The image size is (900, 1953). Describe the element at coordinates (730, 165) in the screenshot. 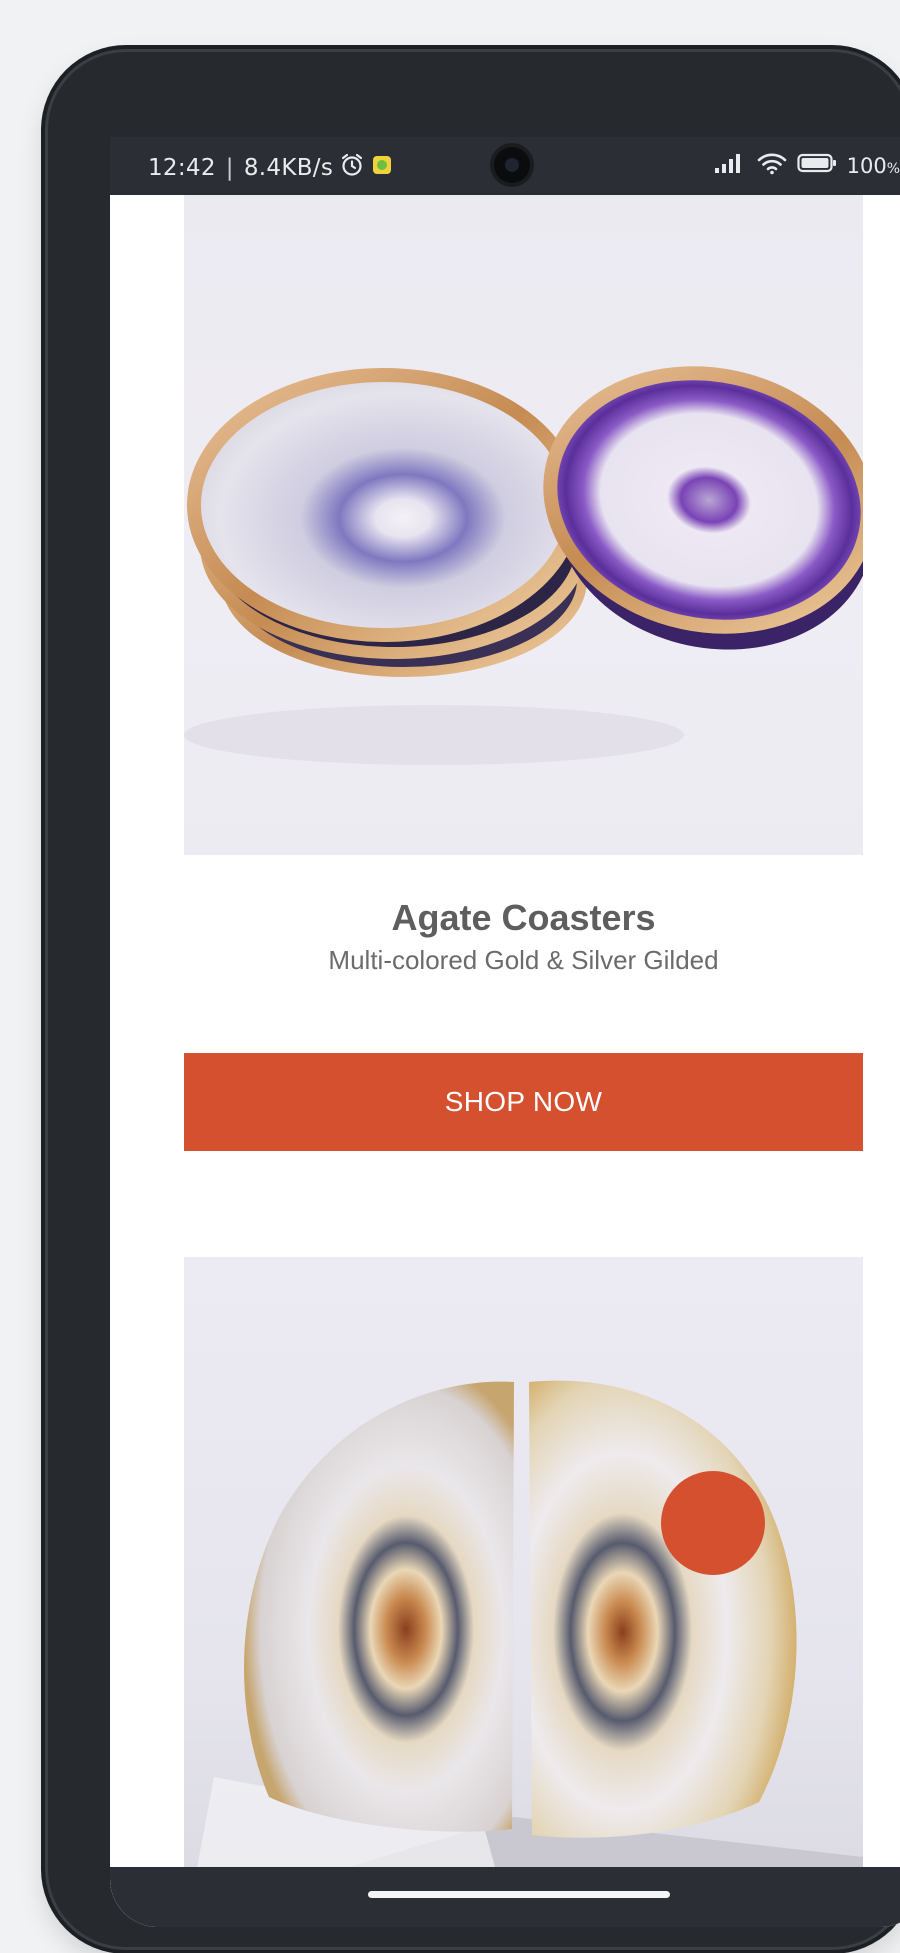

I see `signal-icon` at that location.